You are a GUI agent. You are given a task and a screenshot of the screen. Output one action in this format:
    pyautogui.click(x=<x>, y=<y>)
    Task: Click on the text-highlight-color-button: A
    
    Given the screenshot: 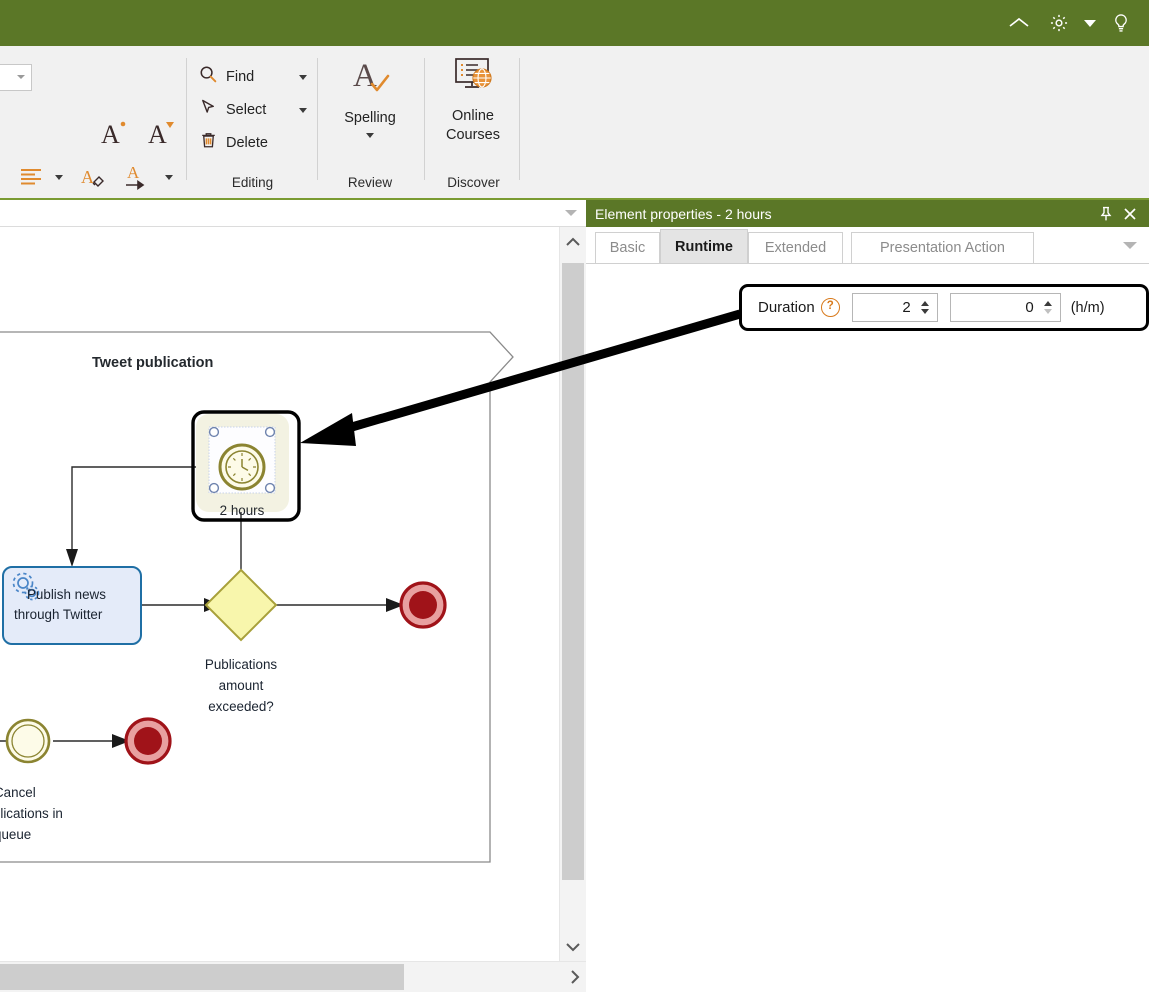 What is the action you would take?
    pyautogui.click(x=95, y=177)
    